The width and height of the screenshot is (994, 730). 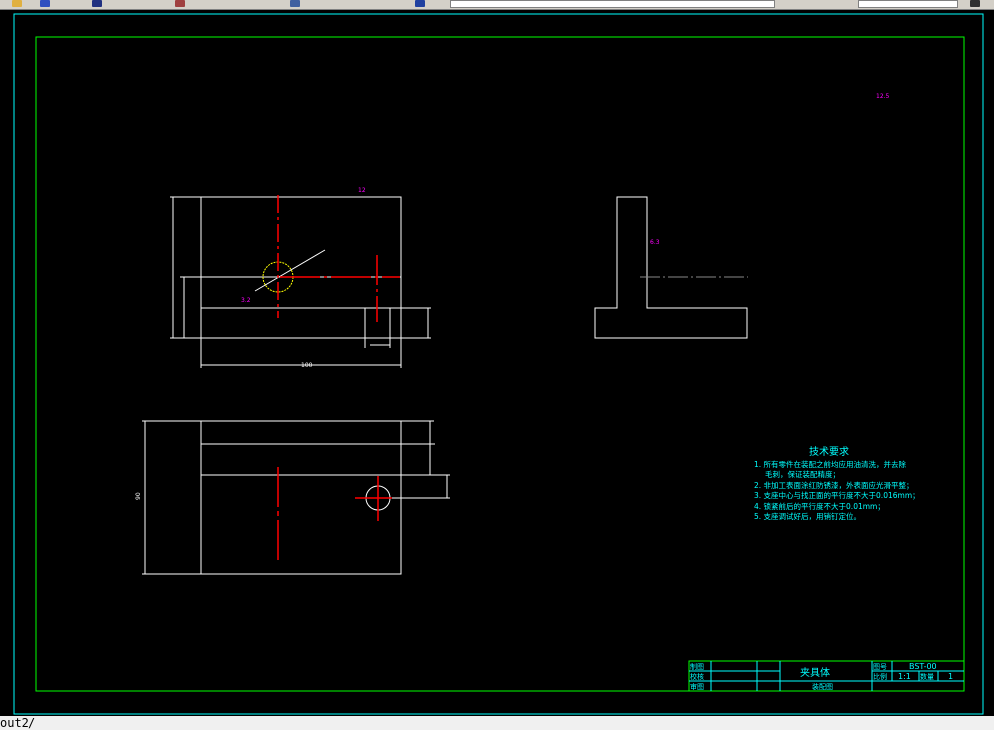 What do you see at coordinates (880, 667) in the screenshot?
I see `drawing-no-label: 图号` at bounding box center [880, 667].